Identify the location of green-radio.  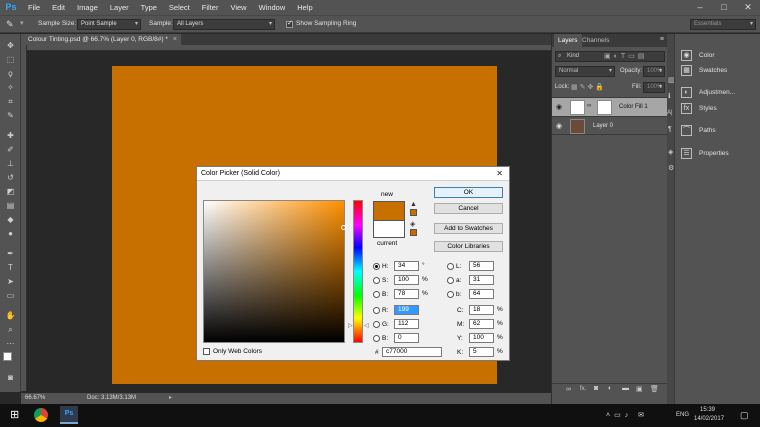
(376, 324).